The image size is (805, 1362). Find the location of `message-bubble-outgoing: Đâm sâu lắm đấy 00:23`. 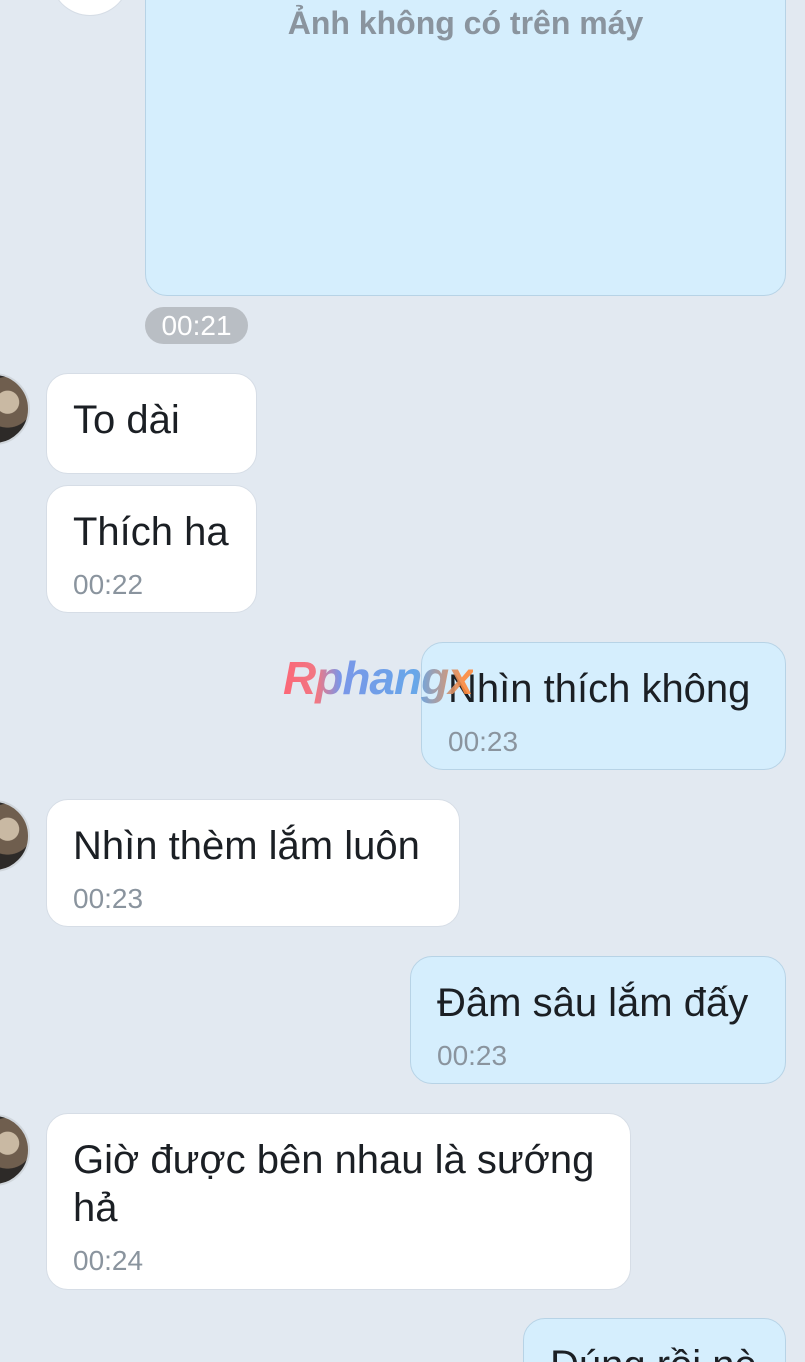

message-bubble-outgoing: Đâm sâu lắm đấy 00:23 is located at coordinates (598, 1020).